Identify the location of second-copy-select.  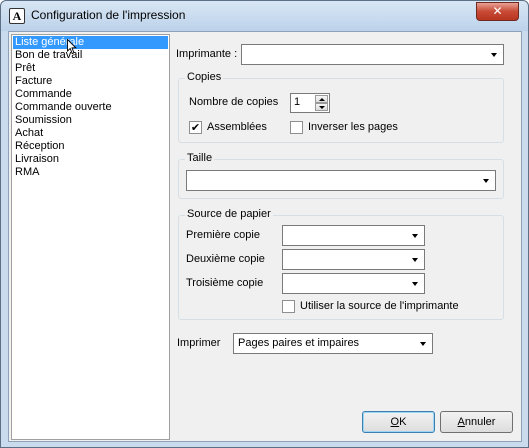
(353, 259).